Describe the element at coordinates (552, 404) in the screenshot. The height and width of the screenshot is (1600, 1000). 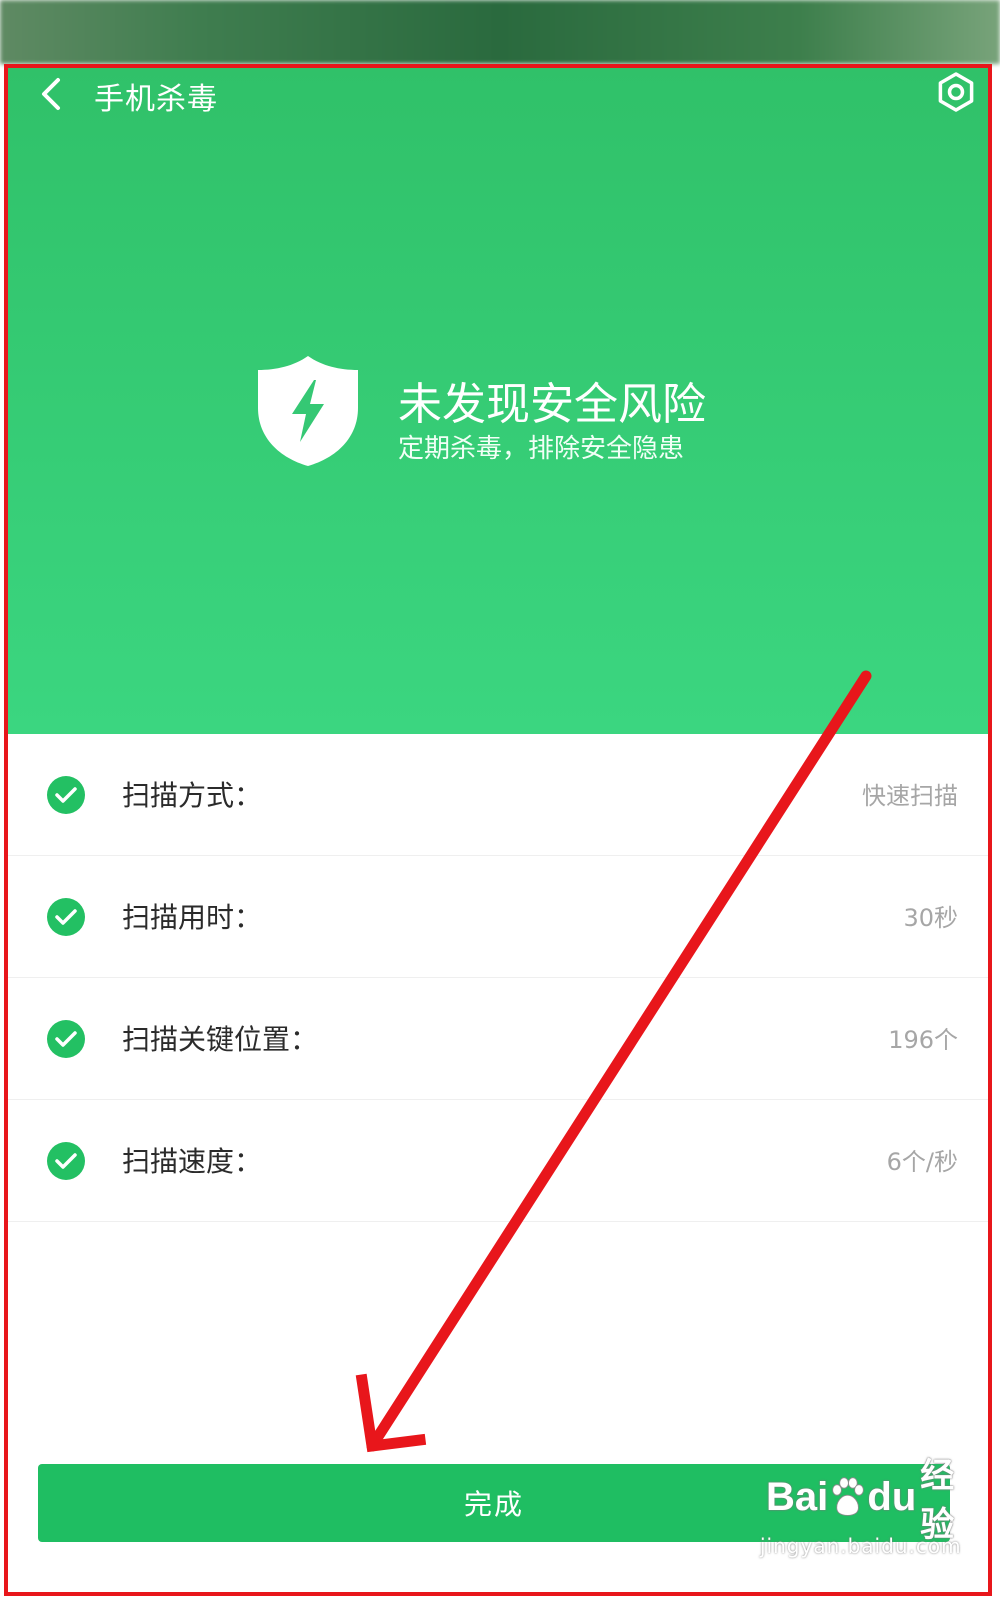
I see `status-title: 未发现安全风险` at that location.